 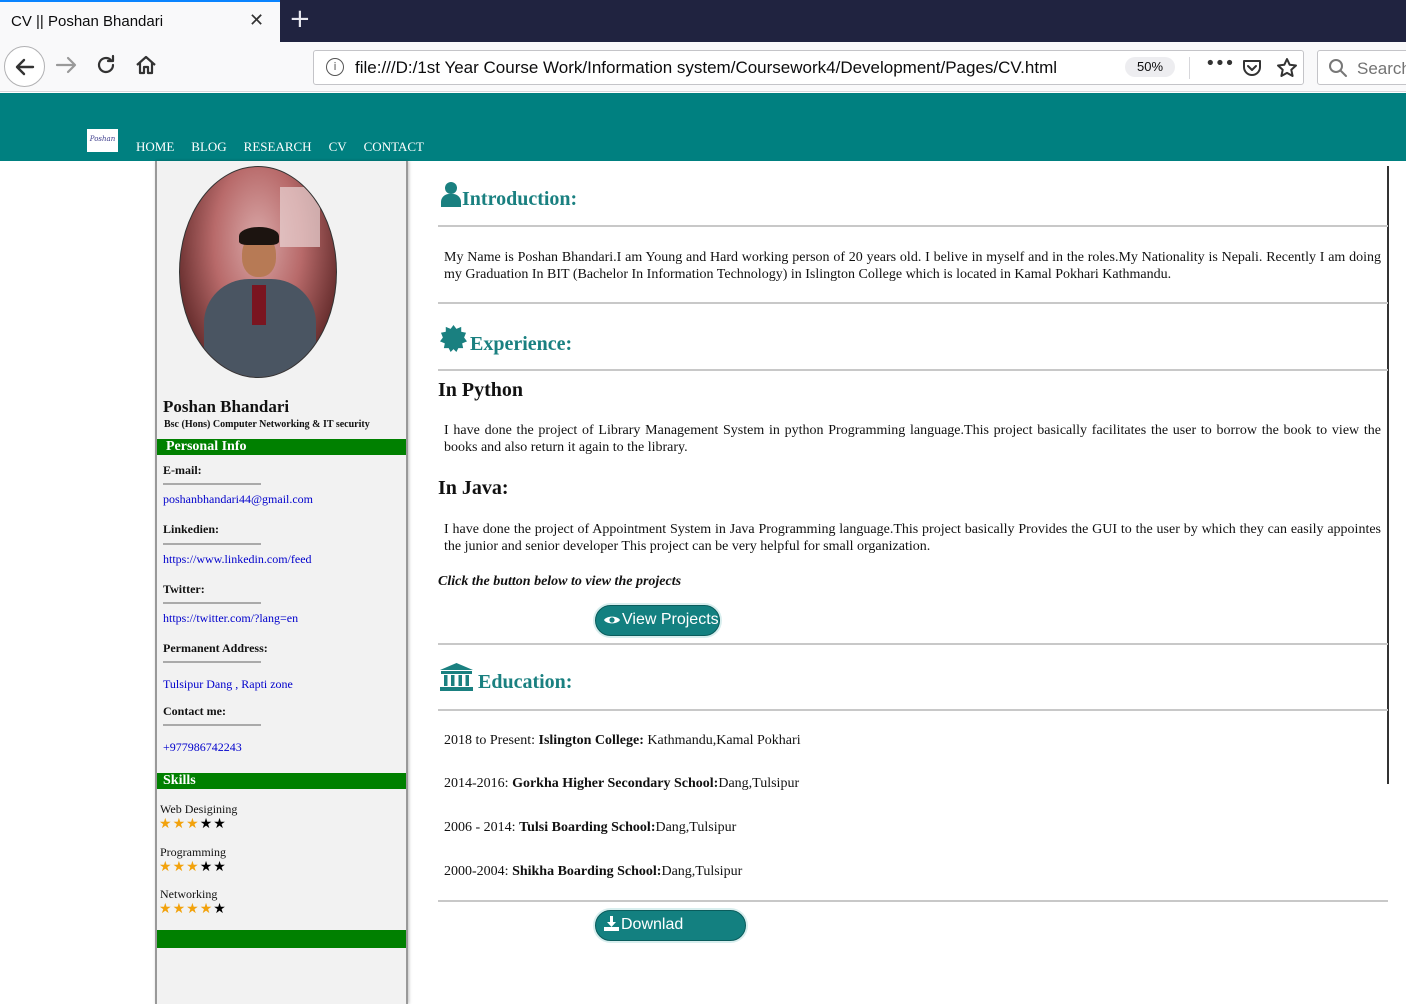 I want to click on linkedin-link: https://www.linkedin.com/feed, so click(x=237, y=559).